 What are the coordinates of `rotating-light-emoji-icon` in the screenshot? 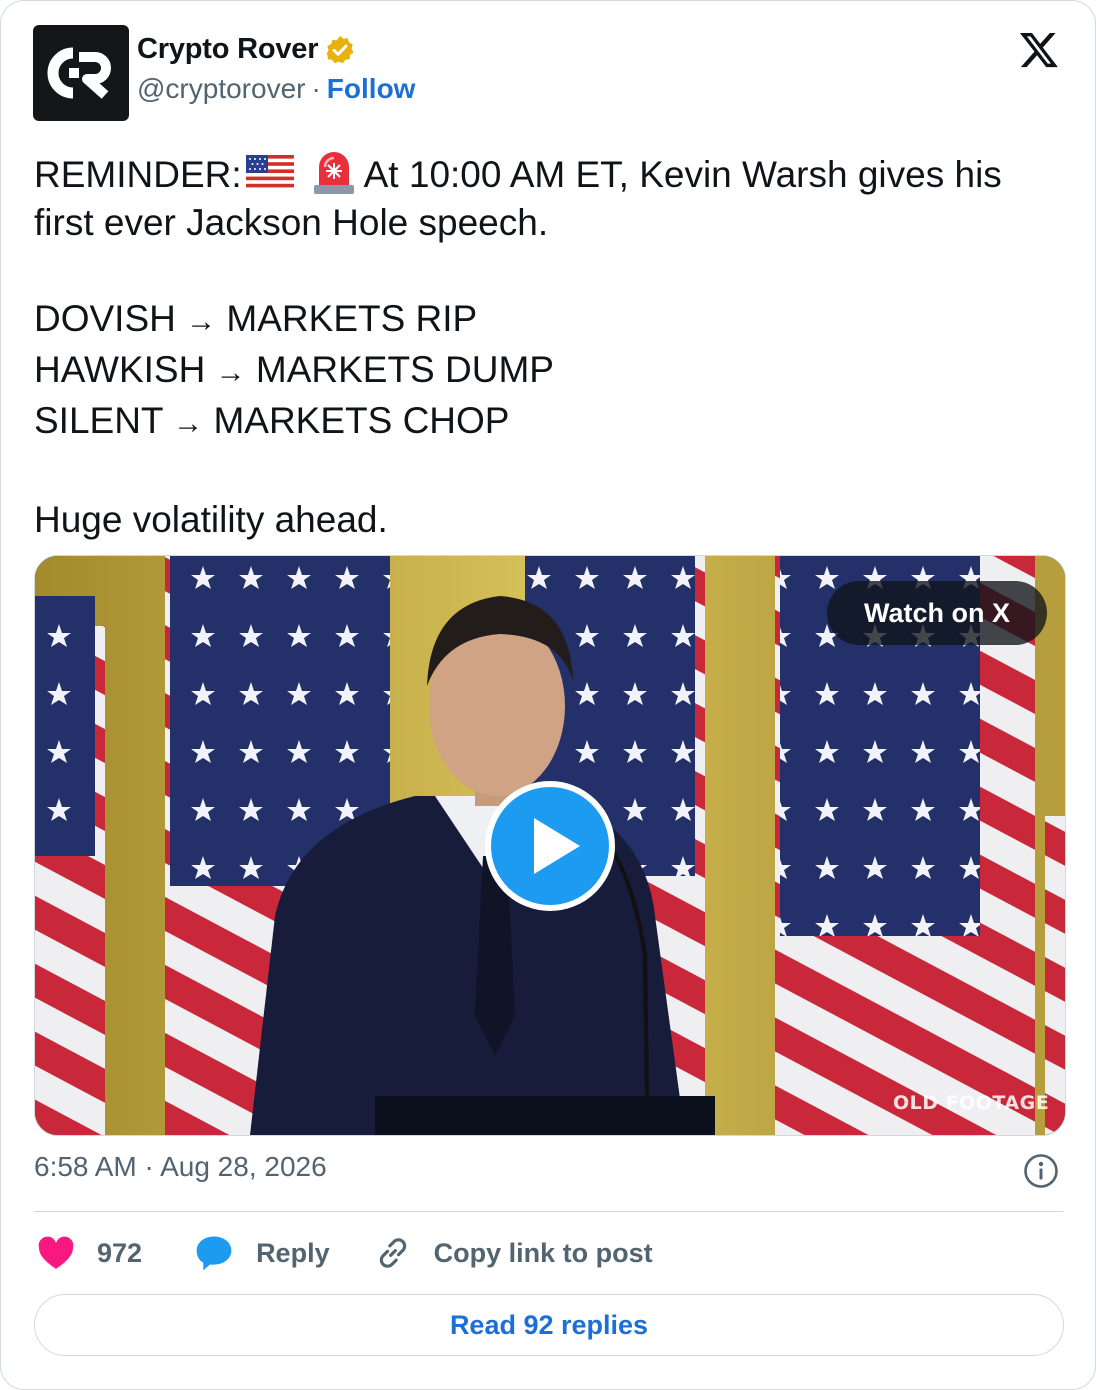 It's located at (333, 173).